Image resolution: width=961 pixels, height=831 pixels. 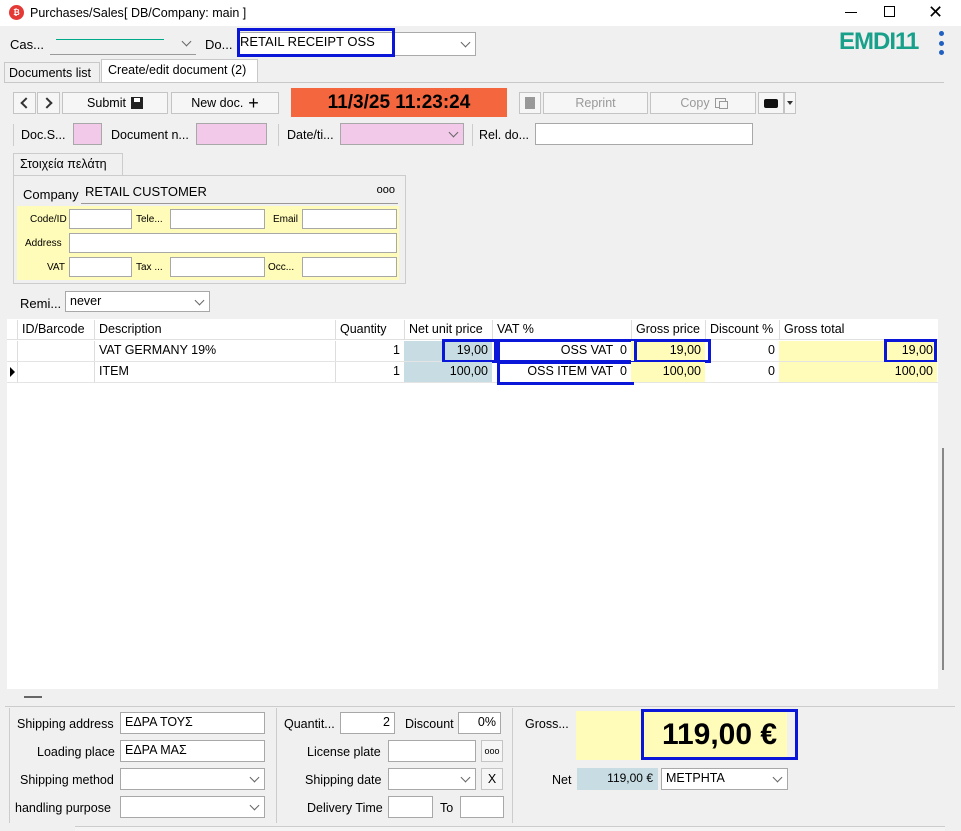 I want to click on cell-description: ITEM, so click(x=214, y=372).